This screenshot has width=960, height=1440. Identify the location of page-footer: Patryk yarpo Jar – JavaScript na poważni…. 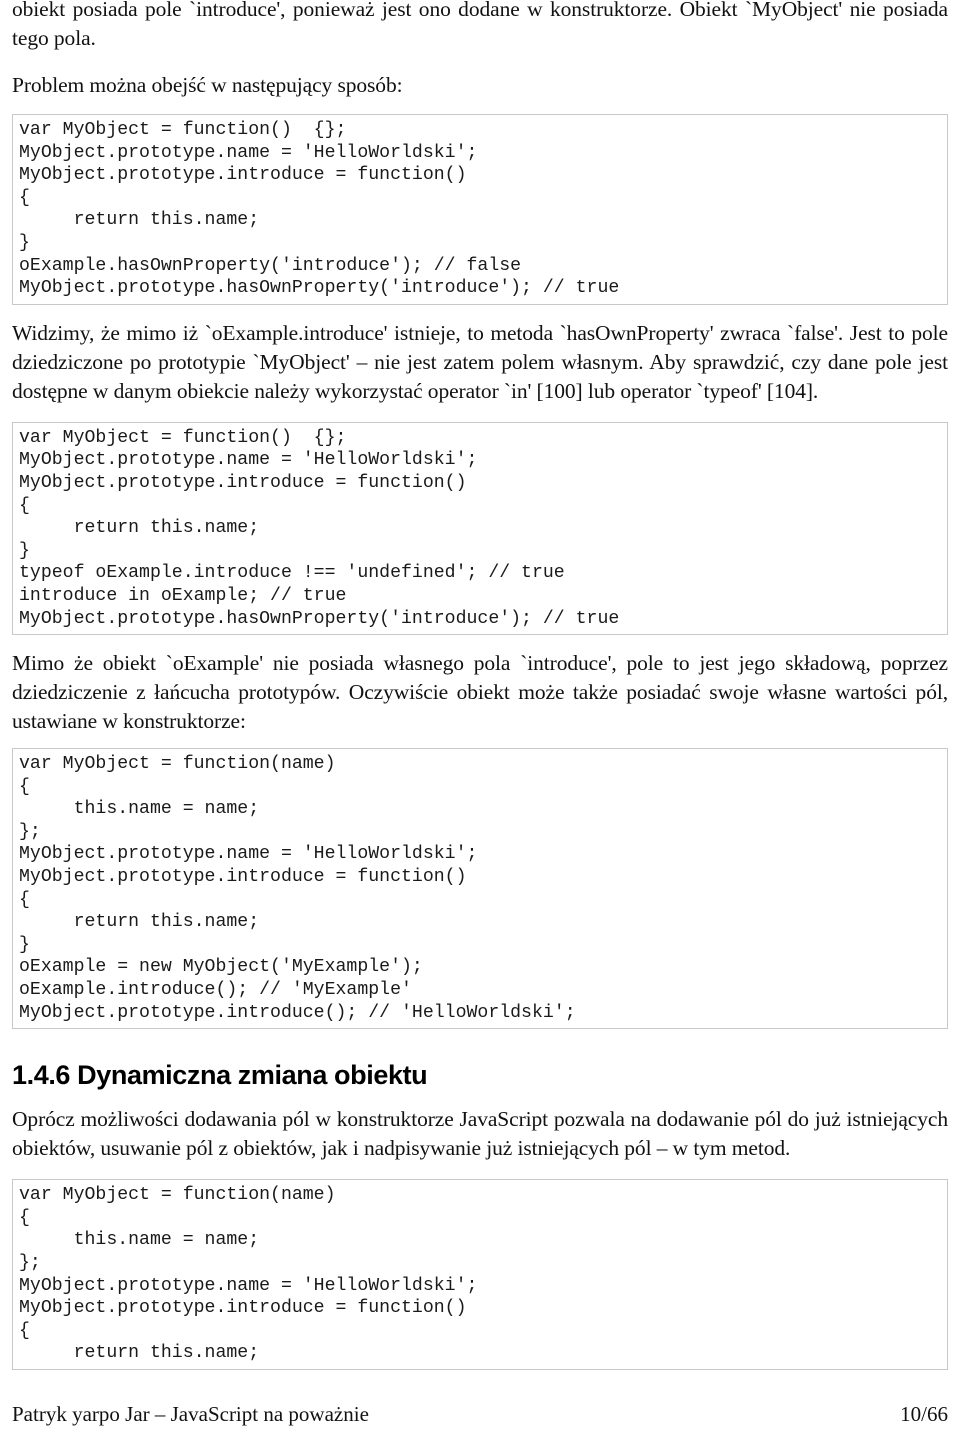
(480, 1414).